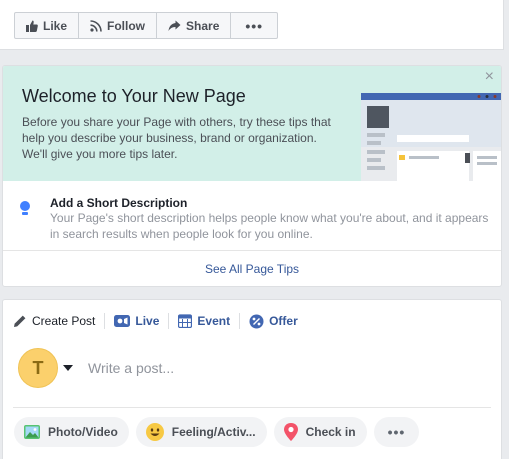  I want to click on smiley-icon, so click(155, 432).